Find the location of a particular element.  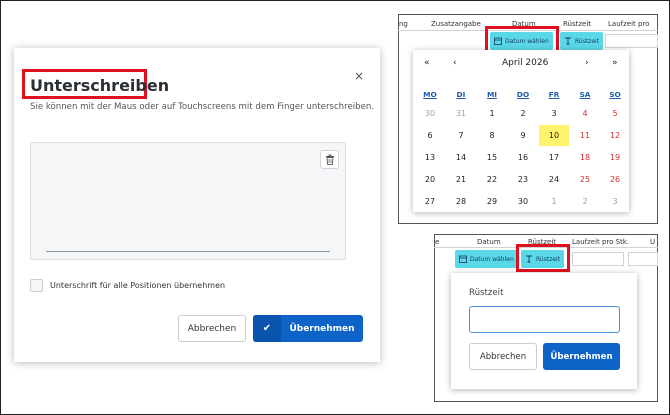

tool-icon is located at coordinates (568, 41).